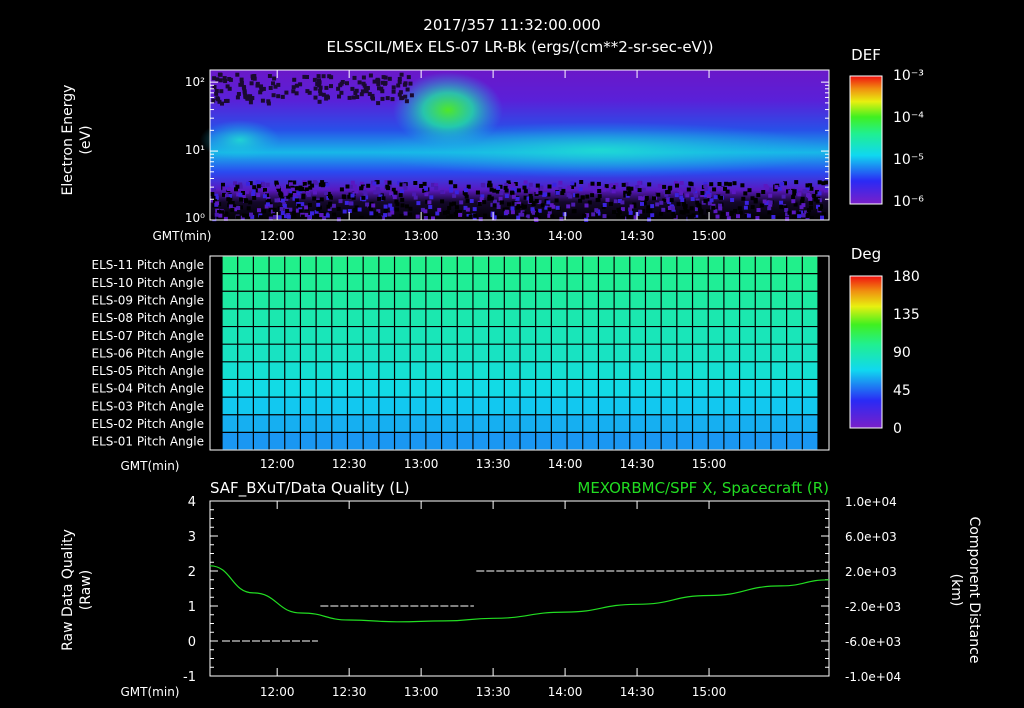 Image resolution: width=1024 pixels, height=708 pixels. Describe the element at coordinates (565, 692) in the screenshot. I see `panel3-xtick-label: 14:00` at that location.